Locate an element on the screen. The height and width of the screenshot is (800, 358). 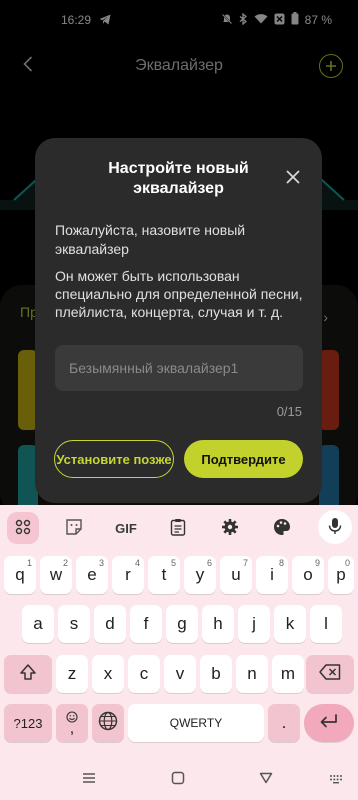
grid-icon is located at coordinates (23, 528).